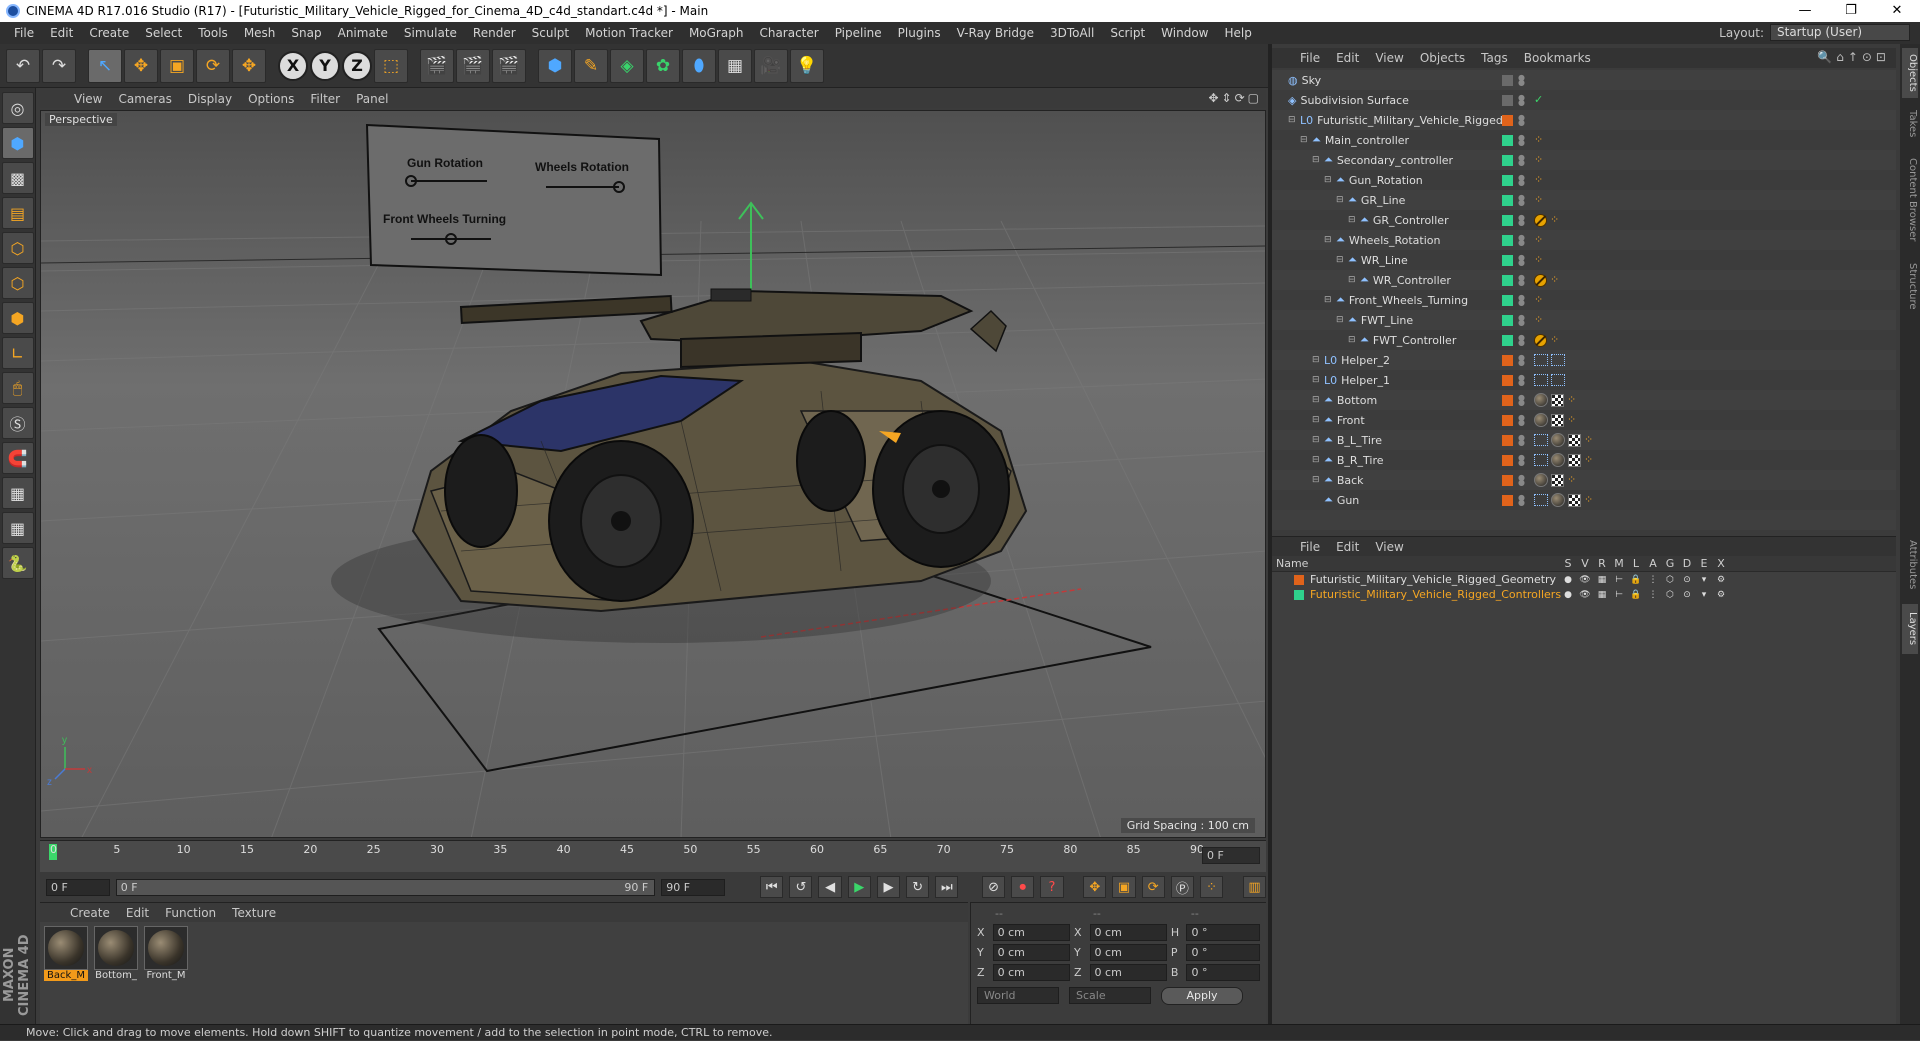 Image resolution: width=1920 pixels, height=1041 pixels. I want to click on layer-flag-toggle: ⬡, so click(1670, 595).